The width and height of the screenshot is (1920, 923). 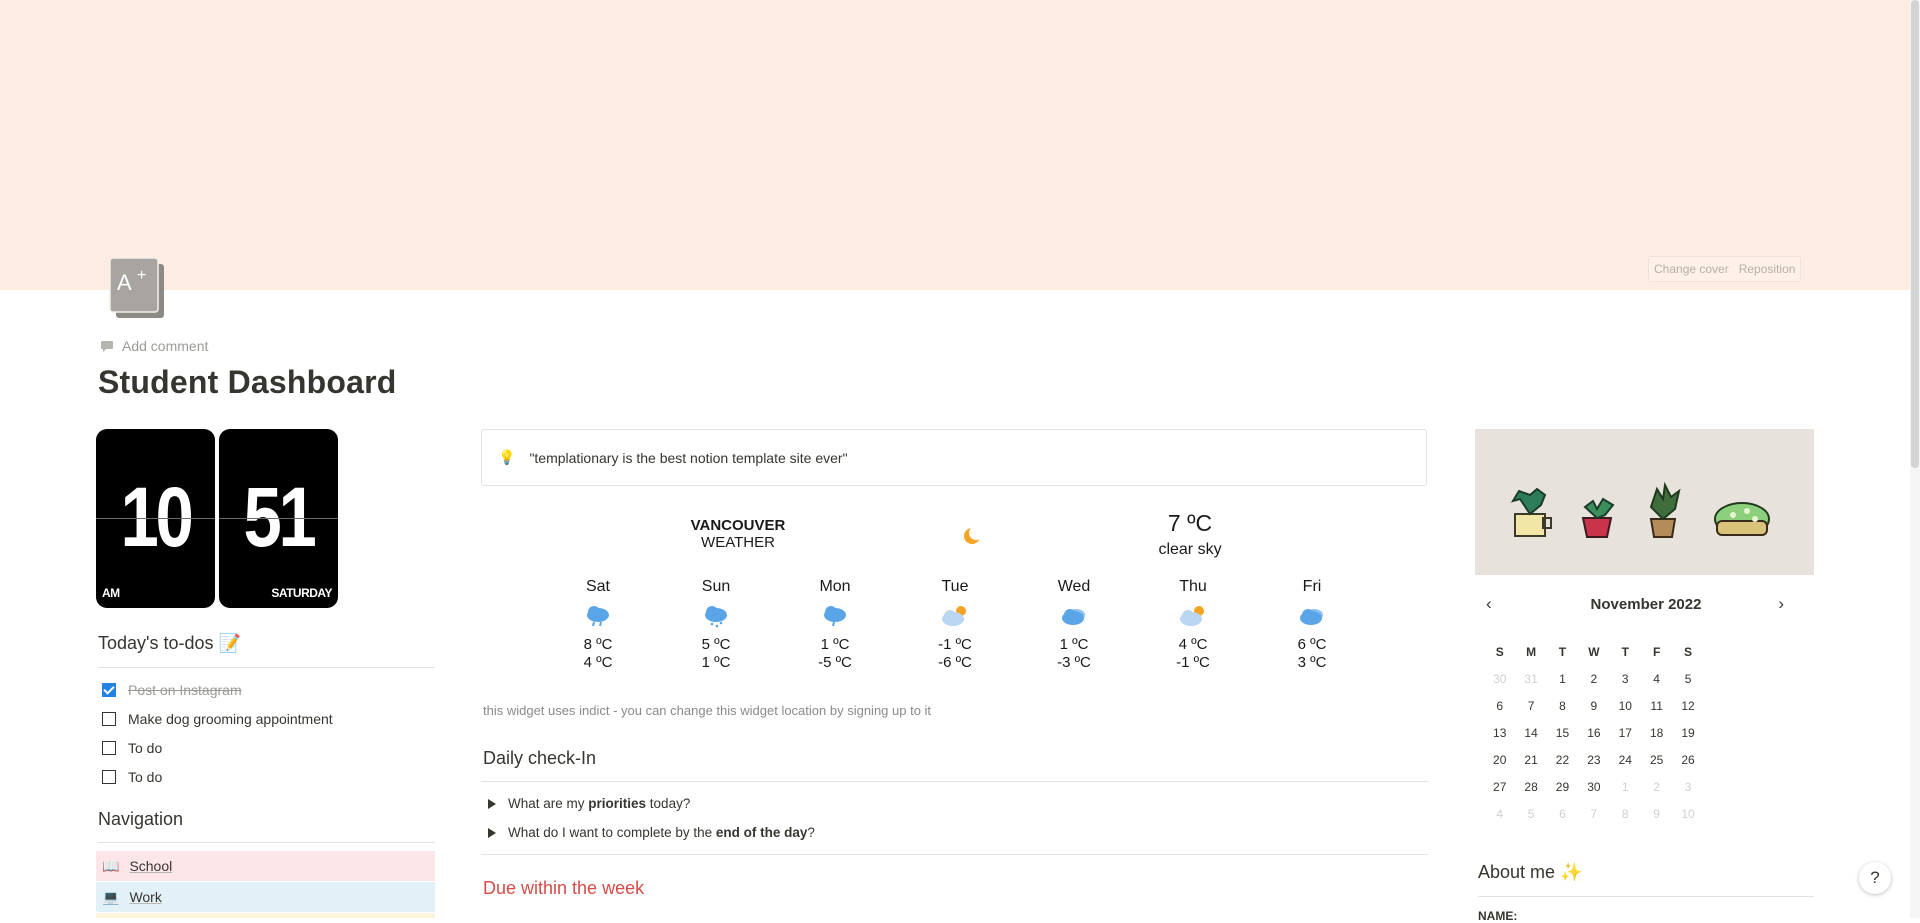 What do you see at coordinates (155, 518) in the screenshot?
I see `clock-hours-card: 10 AM` at bounding box center [155, 518].